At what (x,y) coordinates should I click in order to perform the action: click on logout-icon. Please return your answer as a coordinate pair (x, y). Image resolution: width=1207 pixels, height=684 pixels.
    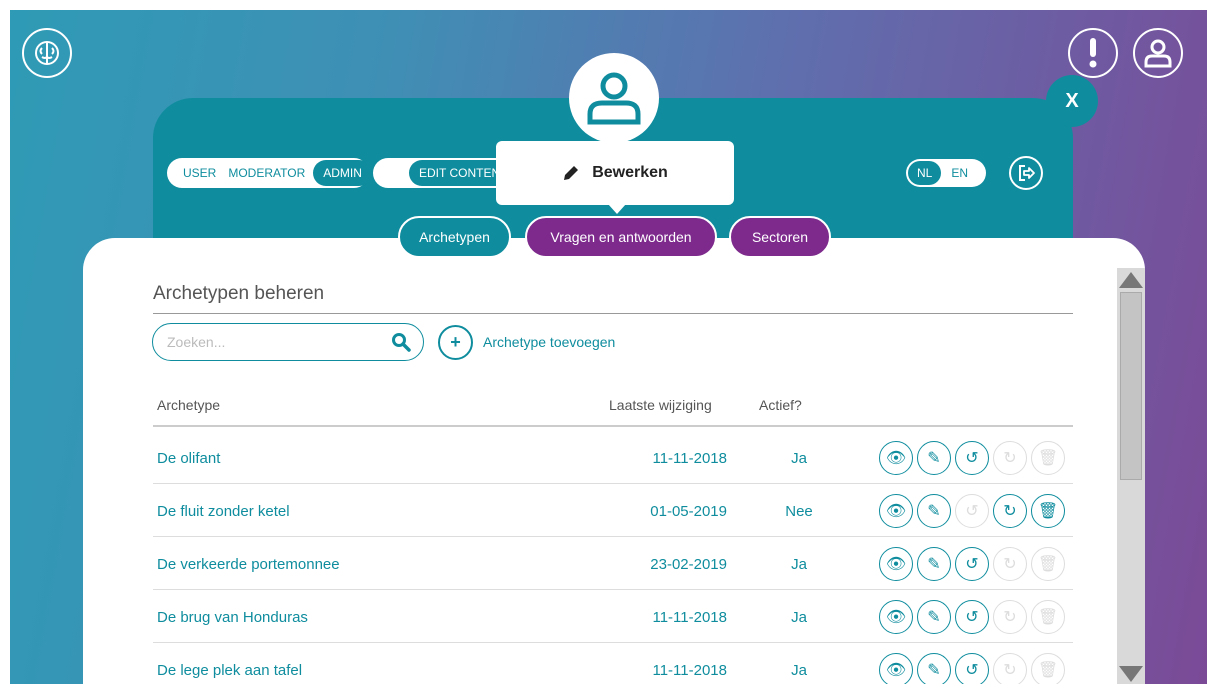
    Looking at the image, I should click on (1027, 173).